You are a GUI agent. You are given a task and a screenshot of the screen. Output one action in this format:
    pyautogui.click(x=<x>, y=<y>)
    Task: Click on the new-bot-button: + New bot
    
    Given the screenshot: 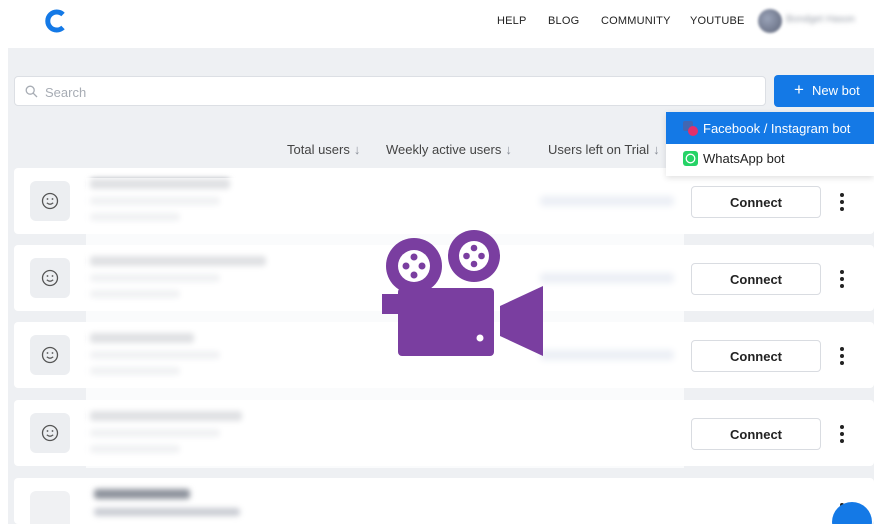 What is the action you would take?
    pyautogui.click(x=824, y=91)
    